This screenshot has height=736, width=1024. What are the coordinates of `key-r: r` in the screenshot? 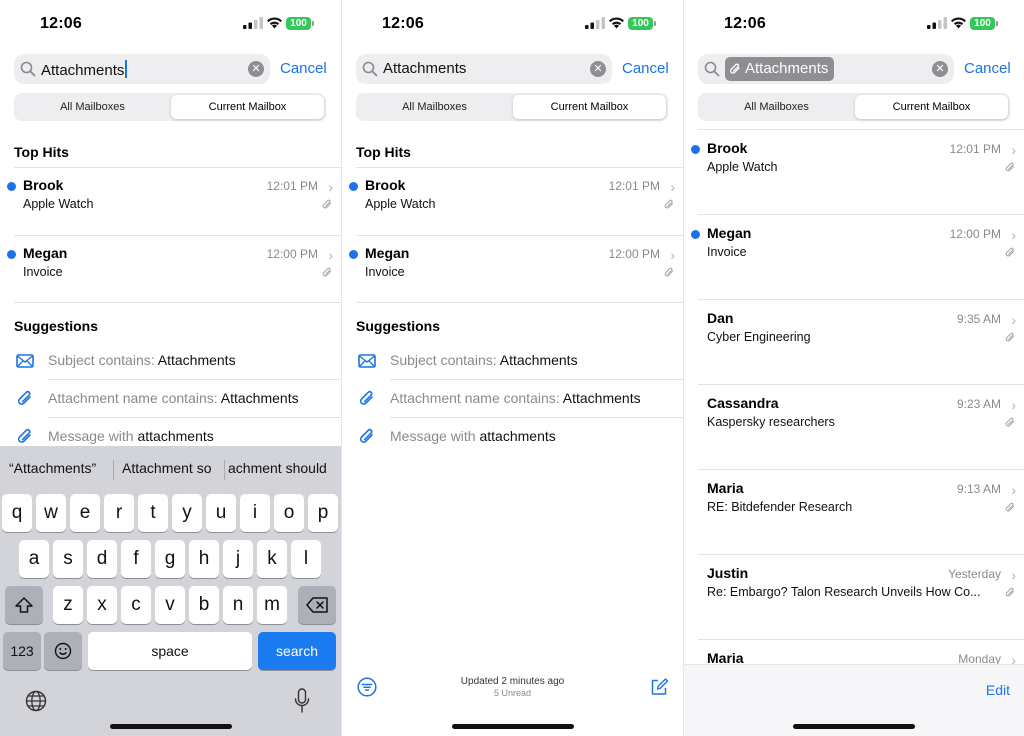 It's located at (119, 513).